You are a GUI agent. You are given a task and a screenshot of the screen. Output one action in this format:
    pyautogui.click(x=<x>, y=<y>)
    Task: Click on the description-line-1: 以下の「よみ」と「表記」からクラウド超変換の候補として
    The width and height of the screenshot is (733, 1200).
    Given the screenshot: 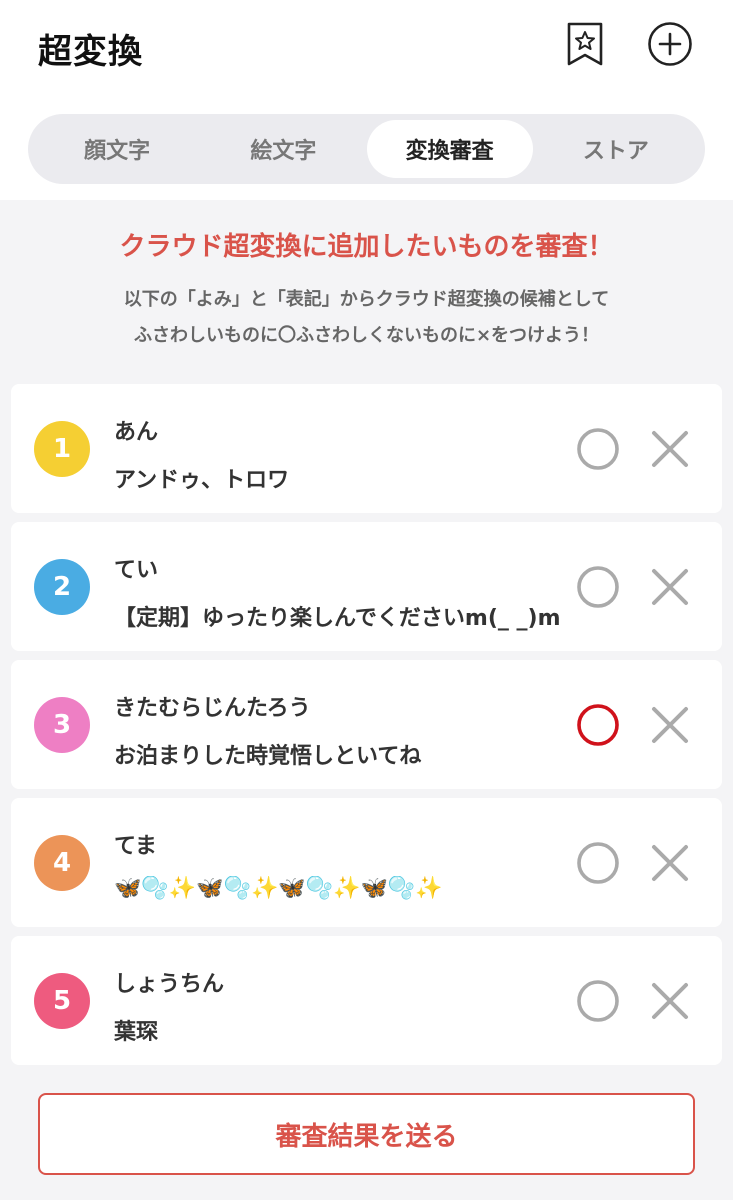 What is the action you would take?
    pyautogui.click(x=366, y=299)
    